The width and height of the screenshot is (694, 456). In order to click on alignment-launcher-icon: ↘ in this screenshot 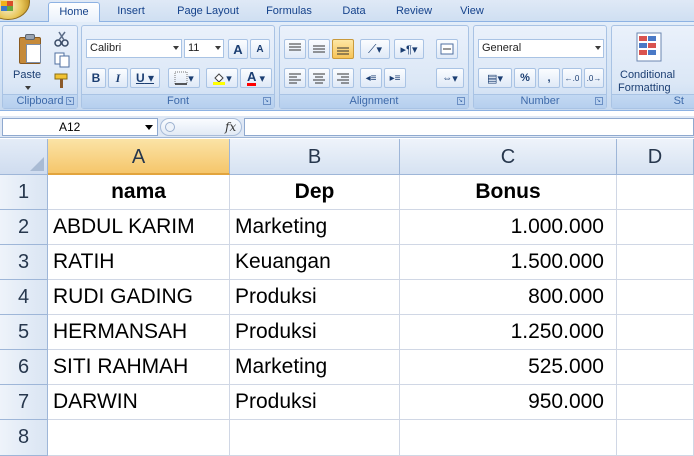, I will do `click(461, 101)`.